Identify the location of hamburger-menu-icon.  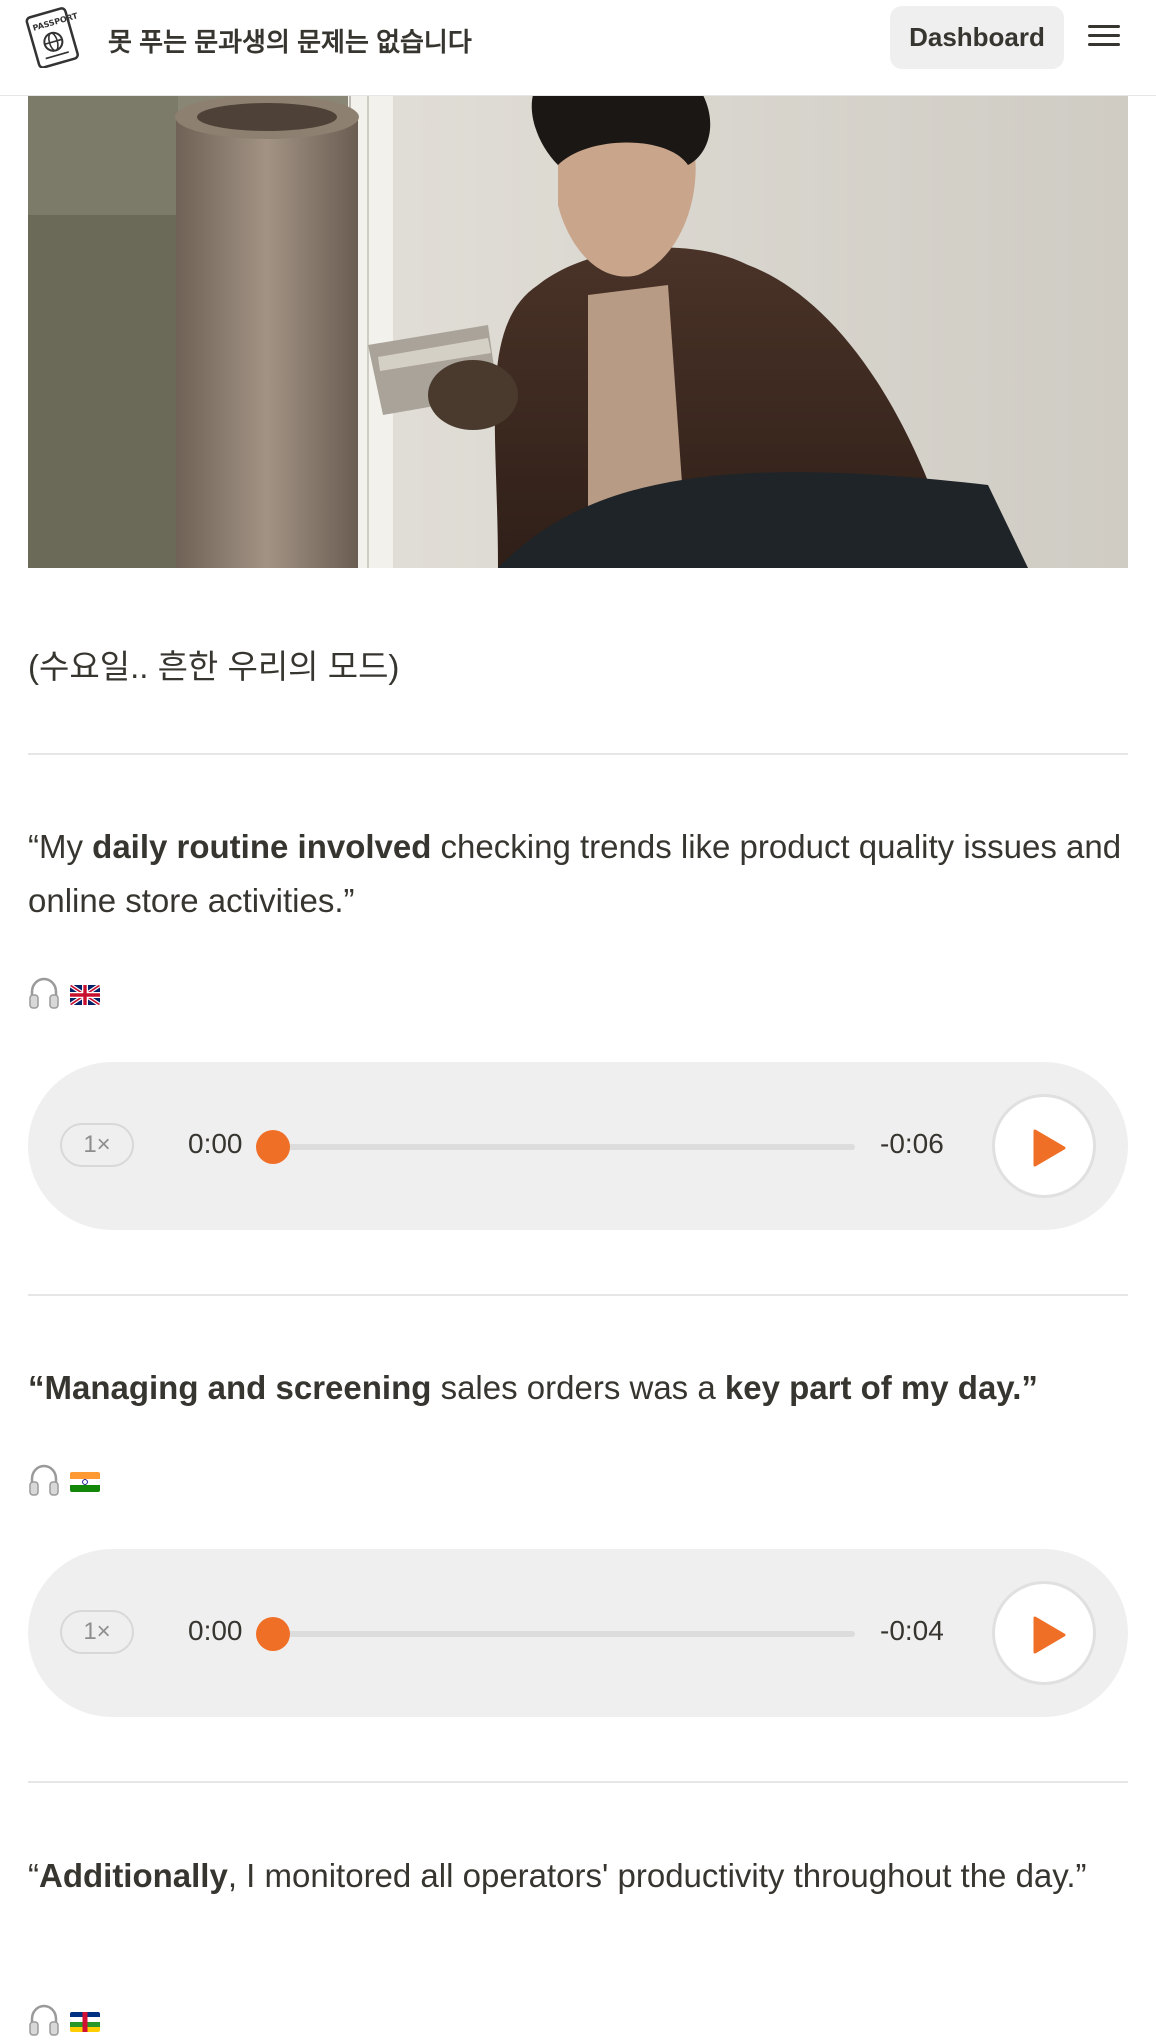
(1104, 37).